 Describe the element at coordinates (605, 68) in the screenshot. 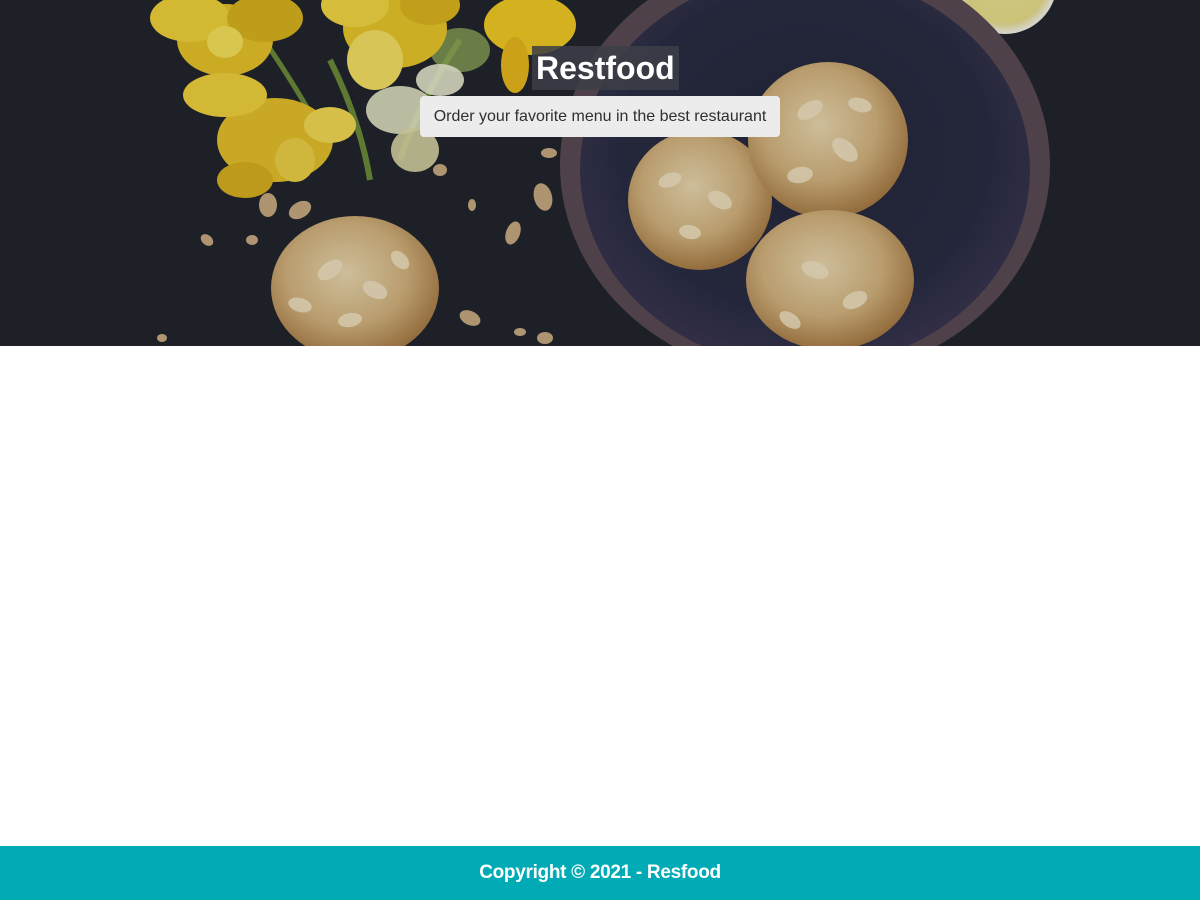

I see `page-title: Restfood` at that location.